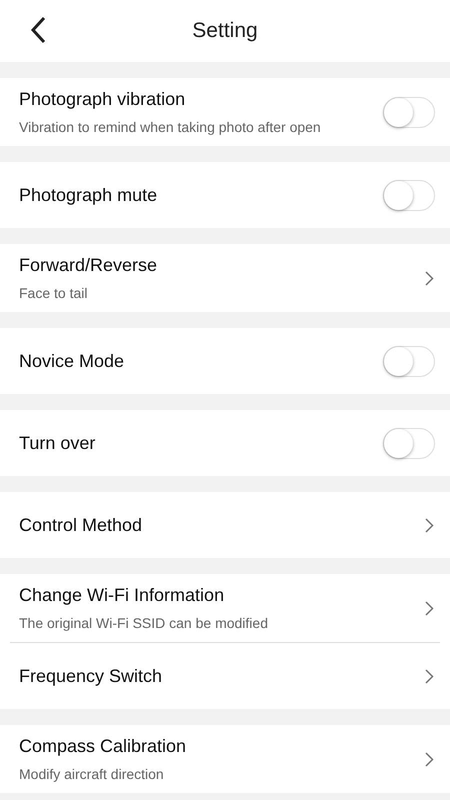 Image resolution: width=450 pixels, height=800 pixels. What do you see at coordinates (225, 525) in the screenshot?
I see `settings-row: Control Method` at bounding box center [225, 525].